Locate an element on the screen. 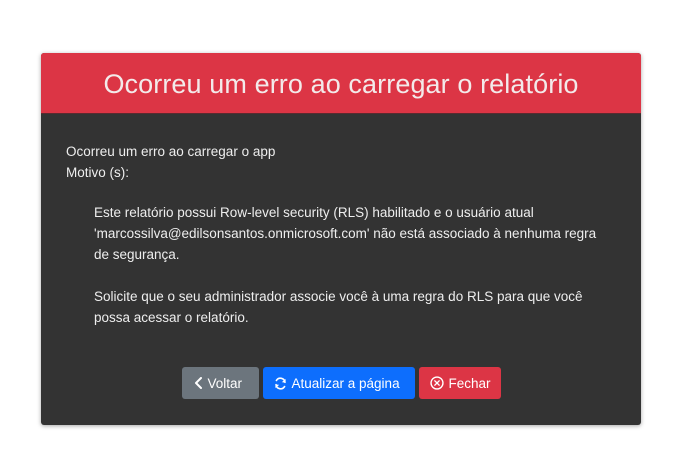 The image size is (677, 470). close-button: Fechar is located at coordinates (459, 383).